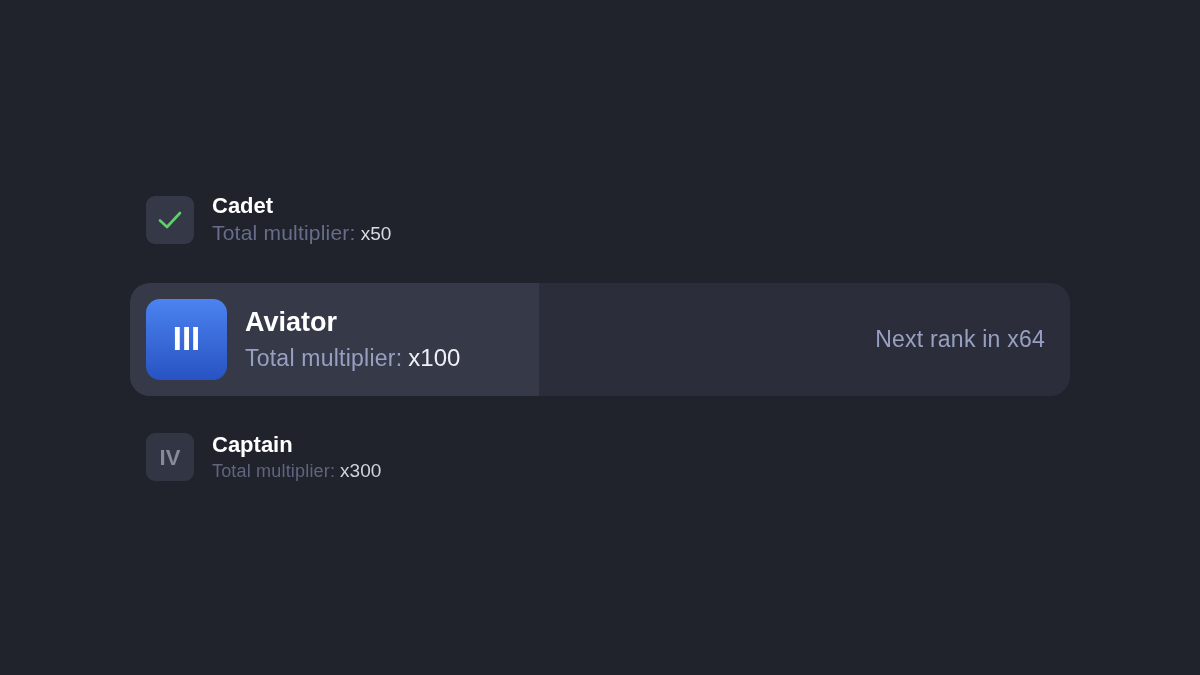  Describe the element at coordinates (253, 444) in the screenshot. I see `rank-name: Captain` at that location.